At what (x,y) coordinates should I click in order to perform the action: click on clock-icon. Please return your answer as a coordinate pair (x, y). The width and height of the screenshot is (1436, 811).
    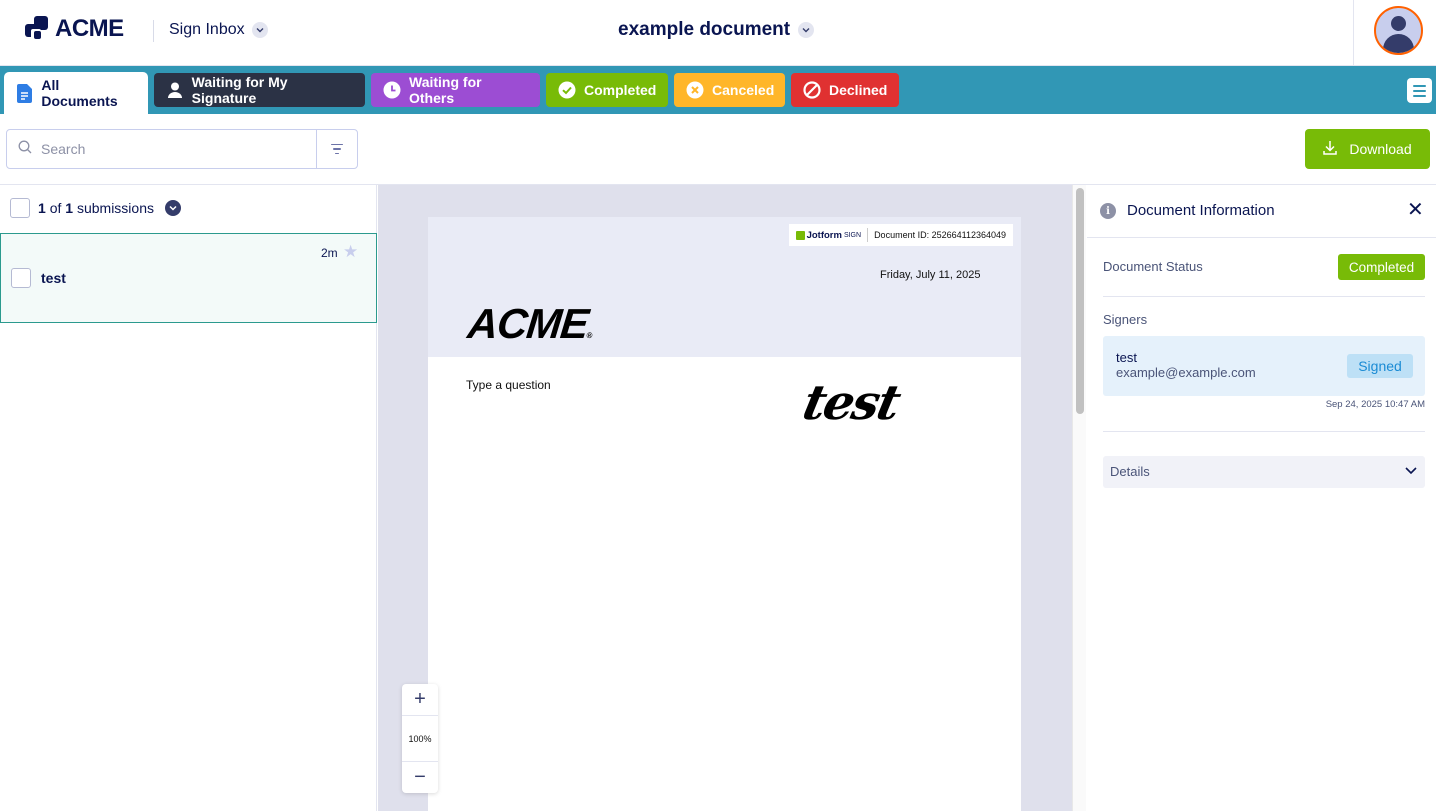
    Looking at the image, I should click on (392, 90).